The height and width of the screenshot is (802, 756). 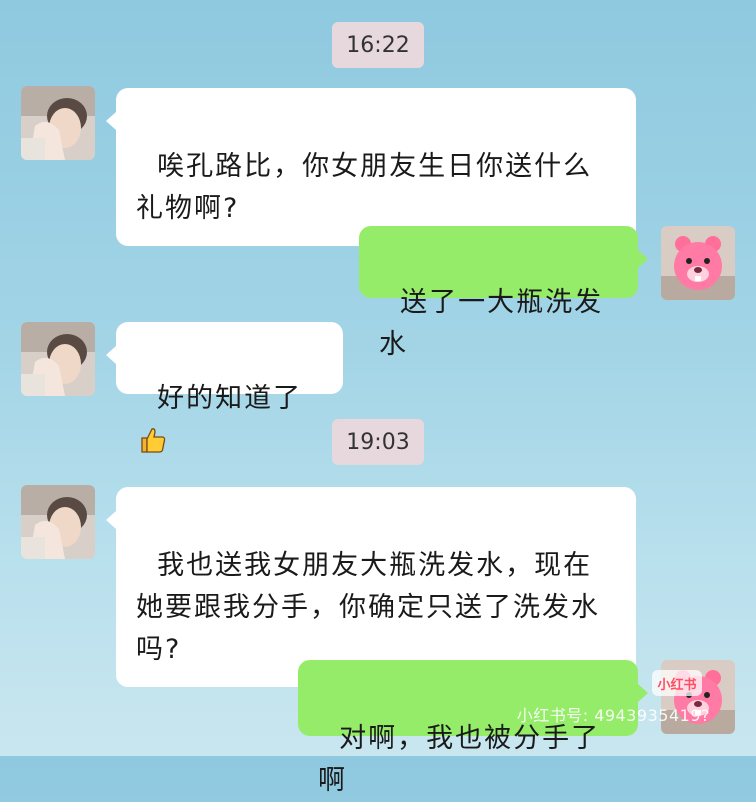 I want to click on timestamp-text: 16:22, so click(x=378, y=45).